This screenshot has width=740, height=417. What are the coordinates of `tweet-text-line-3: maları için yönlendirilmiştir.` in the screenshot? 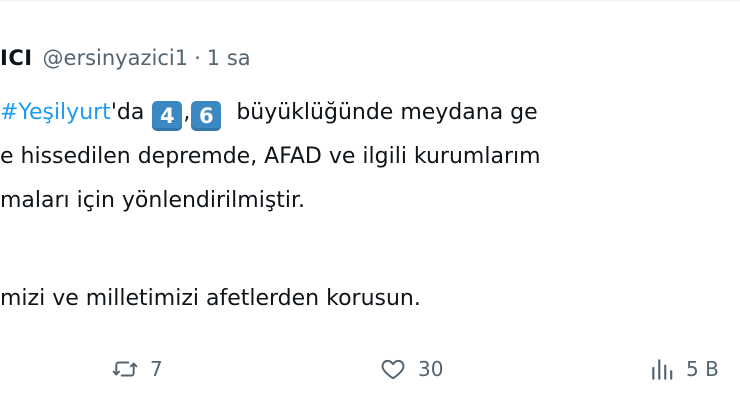 It's located at (153, 200).